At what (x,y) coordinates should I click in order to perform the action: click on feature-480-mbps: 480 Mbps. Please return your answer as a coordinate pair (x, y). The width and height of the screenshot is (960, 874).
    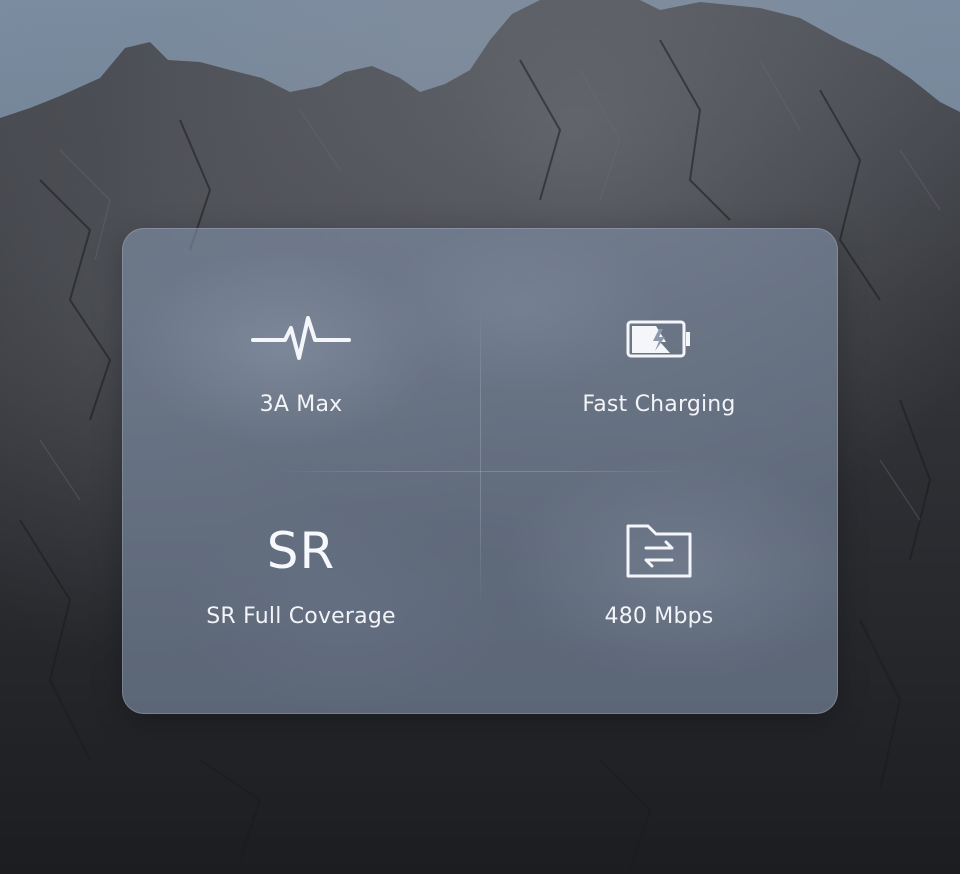
    Looking at the image, I should click on (659, 592).